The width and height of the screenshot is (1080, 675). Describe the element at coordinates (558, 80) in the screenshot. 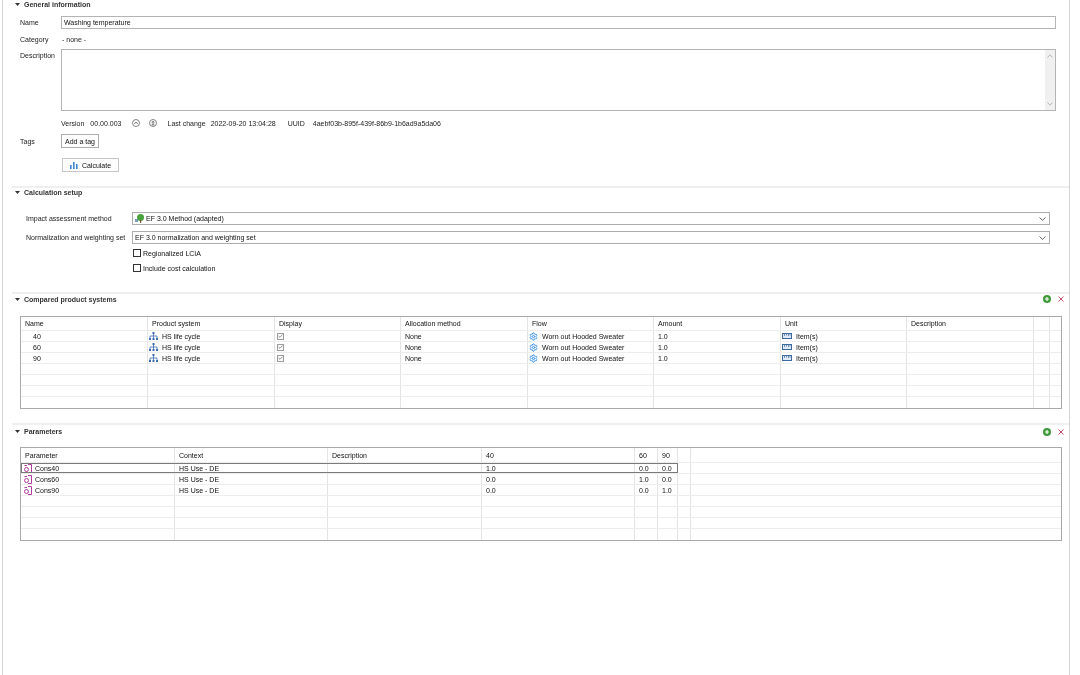

I see `description-field` at that location.